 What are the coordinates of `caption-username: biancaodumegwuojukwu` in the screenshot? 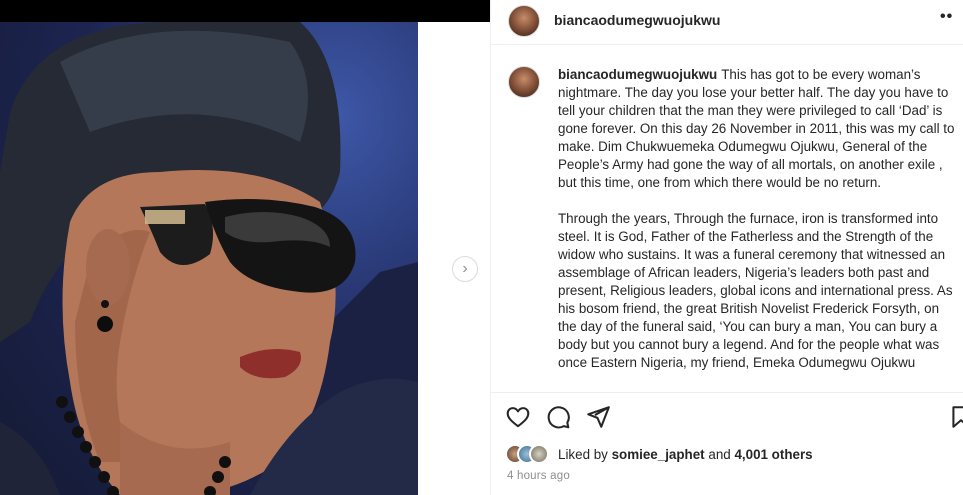 It's located at (637, 74).